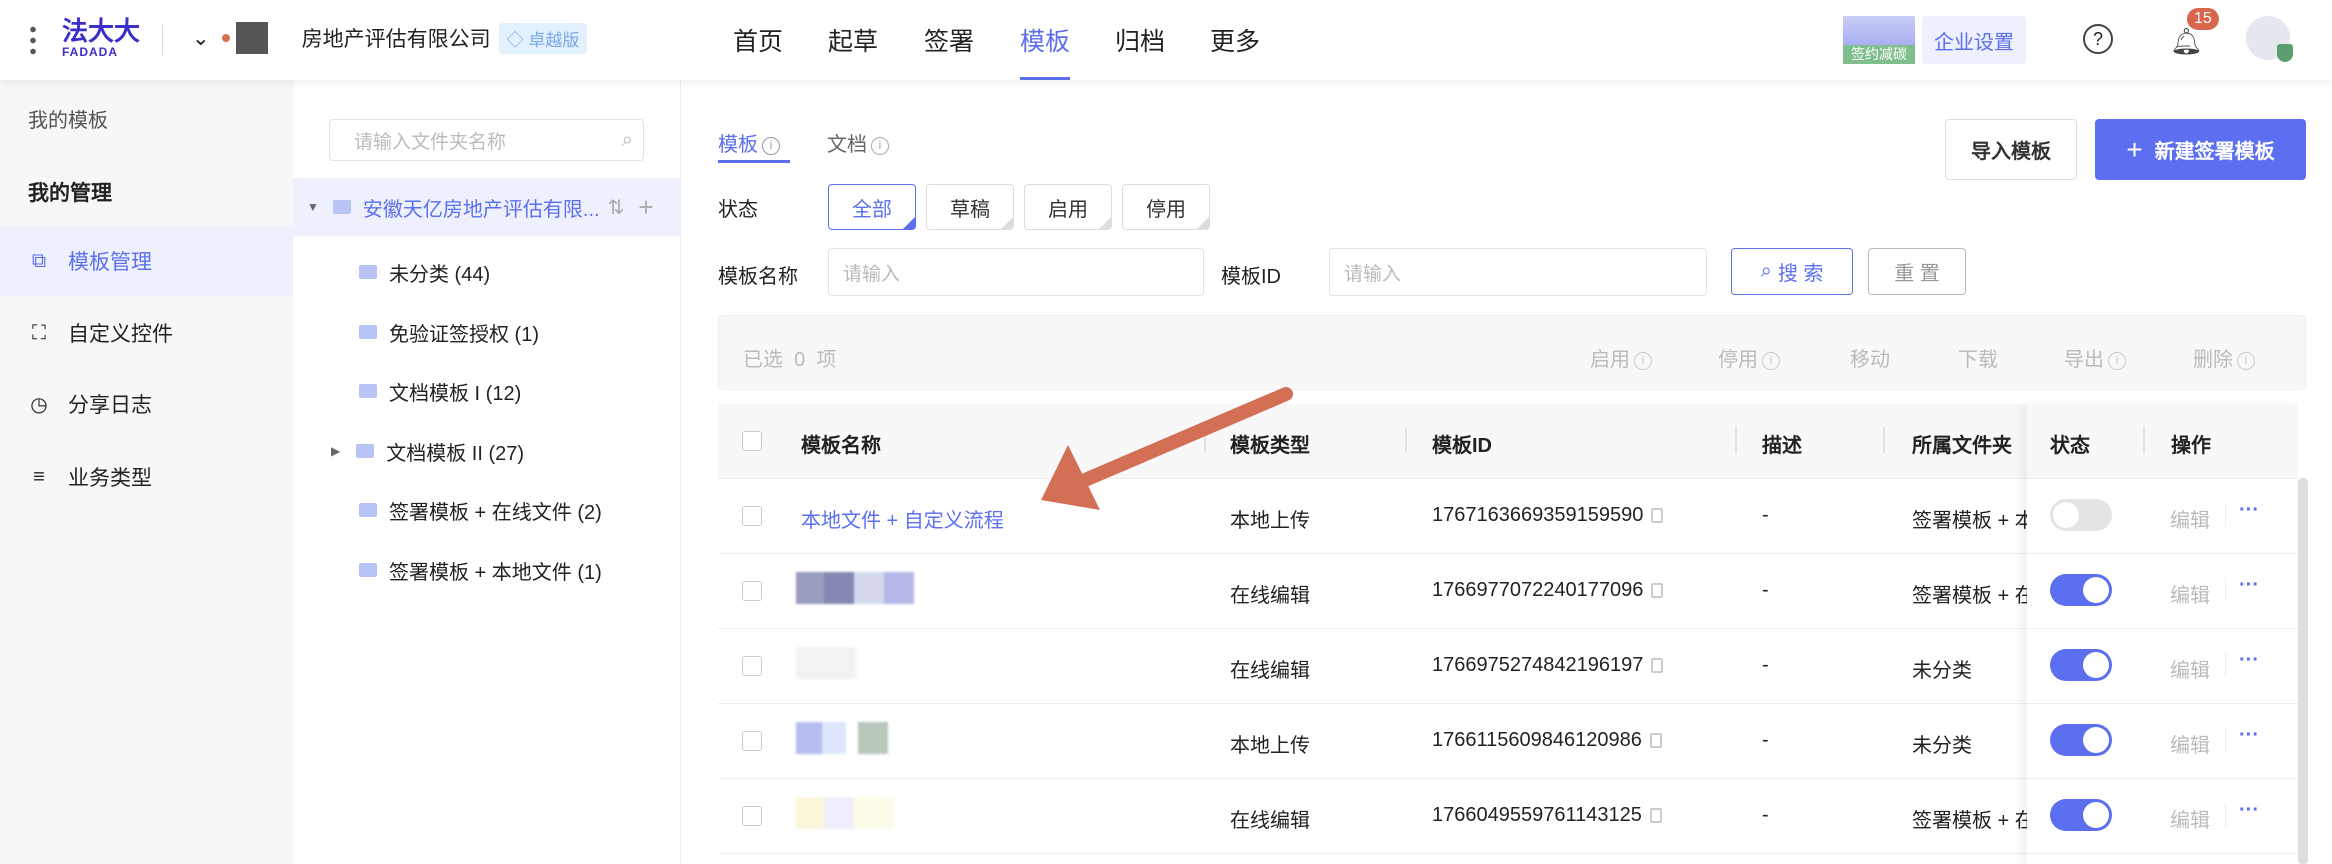 The width and height of the screenshot is (2332, 864). Describe the element at coordinates (1167, 448) in the screenshot. I see `annotation-arrow` at that location.